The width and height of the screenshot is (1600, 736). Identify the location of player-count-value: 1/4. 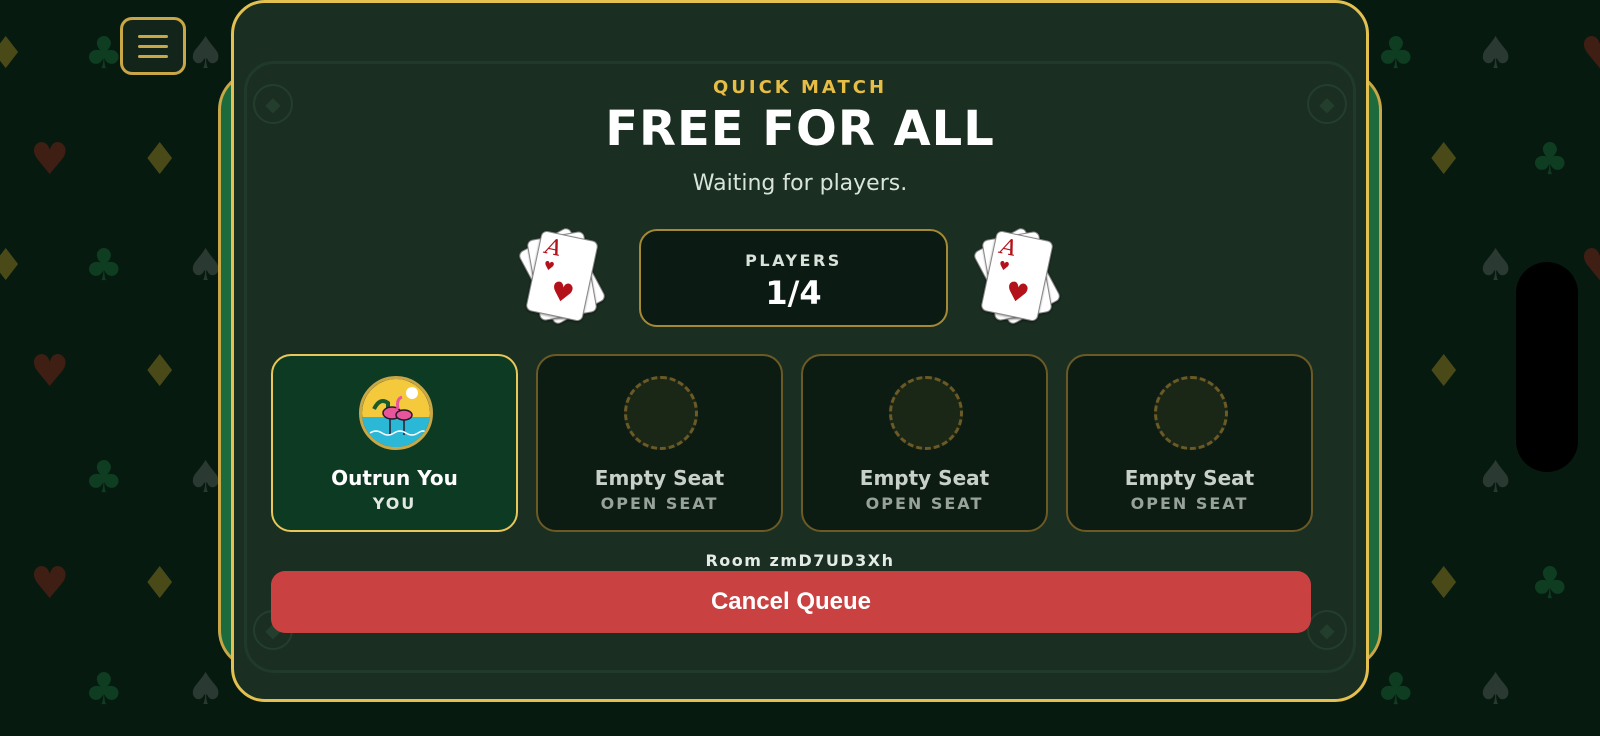
(793, 293).